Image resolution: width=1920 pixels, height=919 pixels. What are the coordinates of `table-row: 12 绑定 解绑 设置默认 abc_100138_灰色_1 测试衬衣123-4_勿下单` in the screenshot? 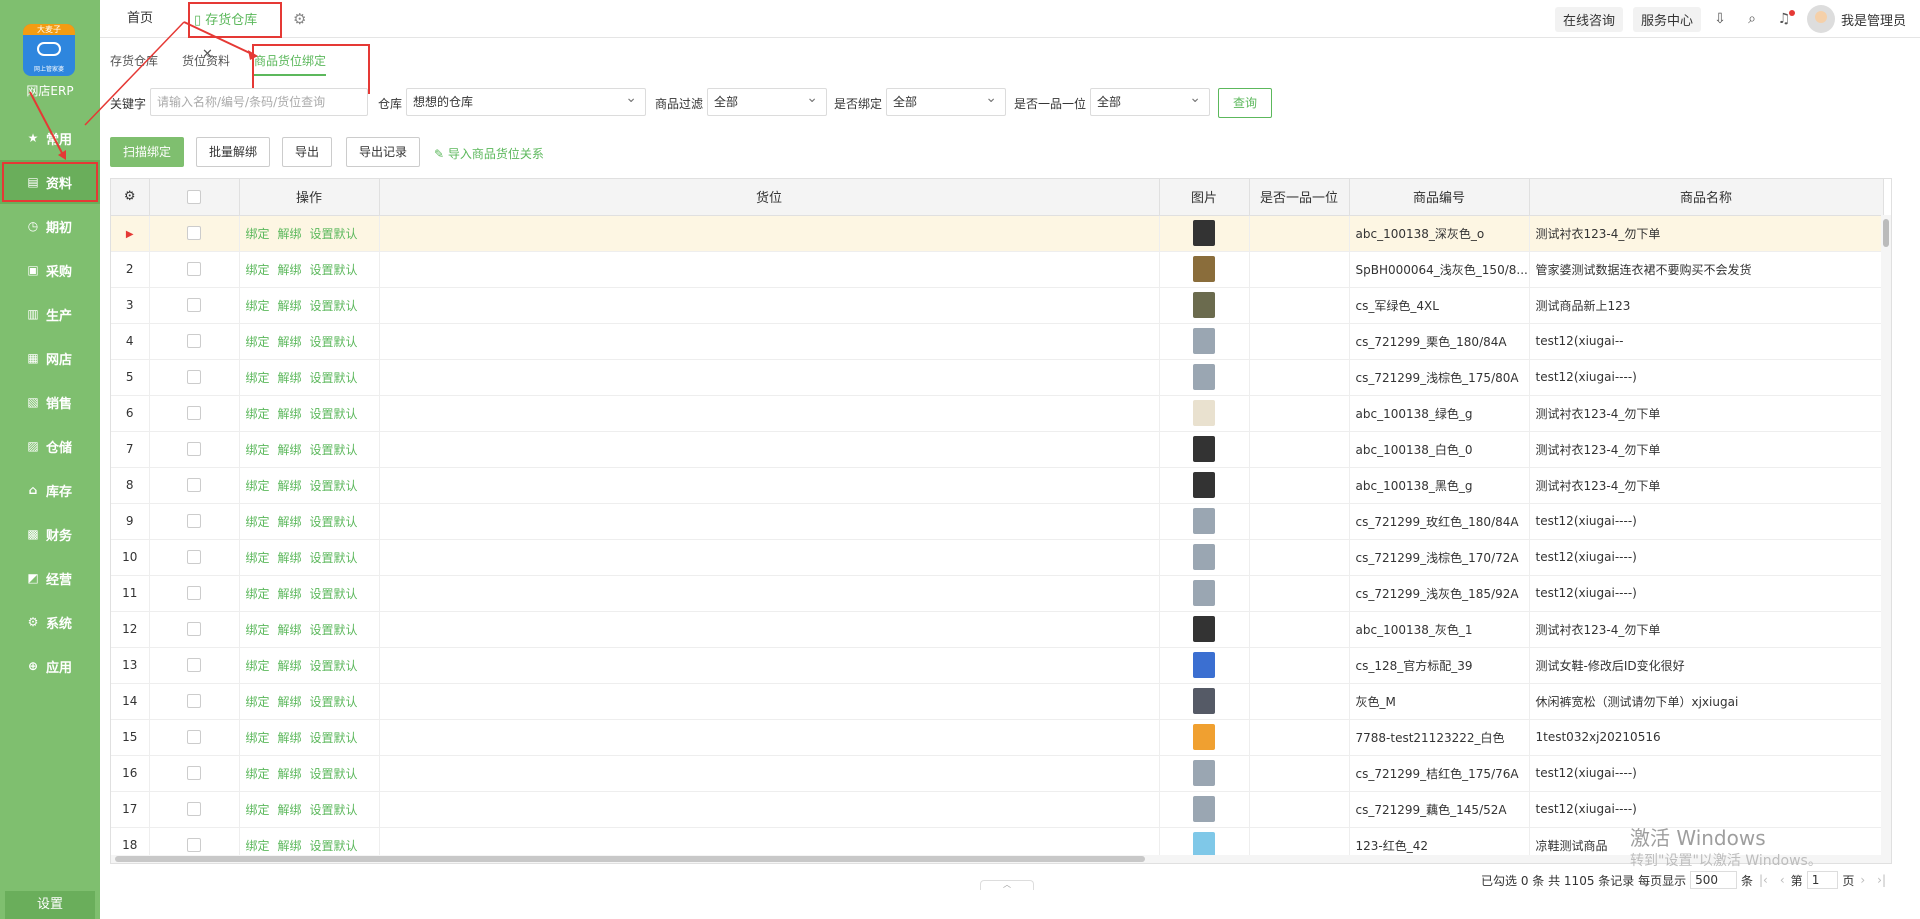 It's located at (997, 629).